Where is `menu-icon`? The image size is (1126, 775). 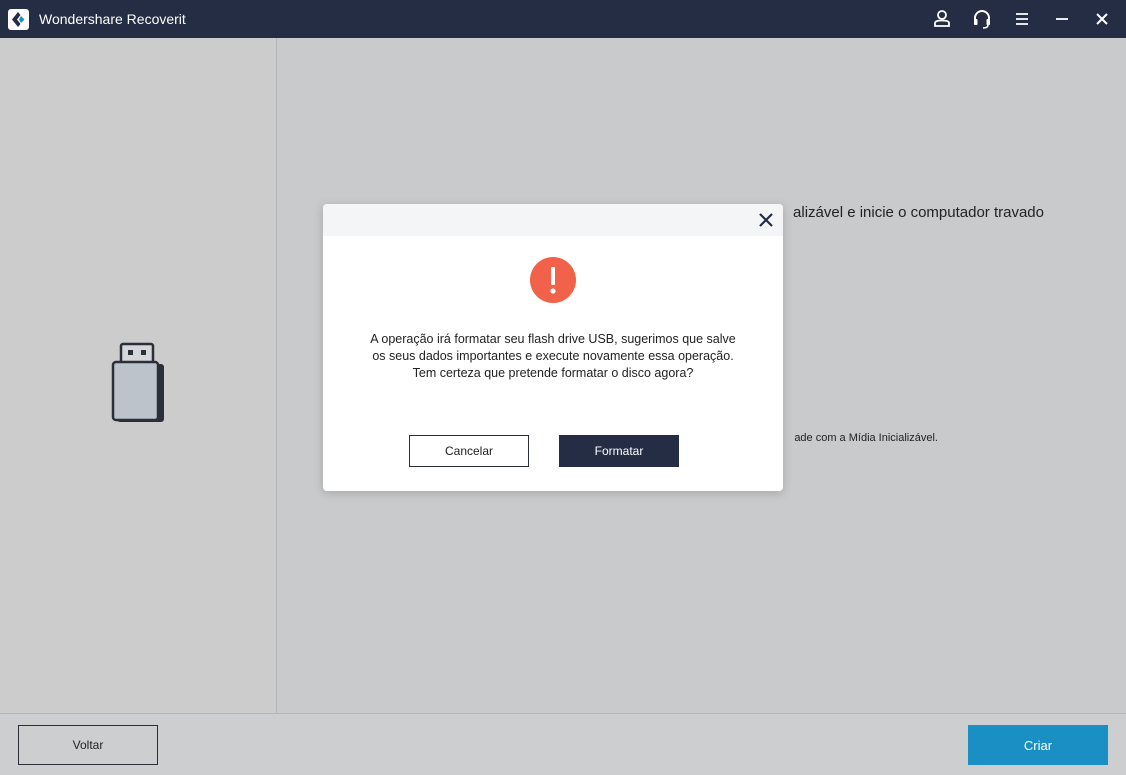
menu-icon is located at coordinates (1022, 19).